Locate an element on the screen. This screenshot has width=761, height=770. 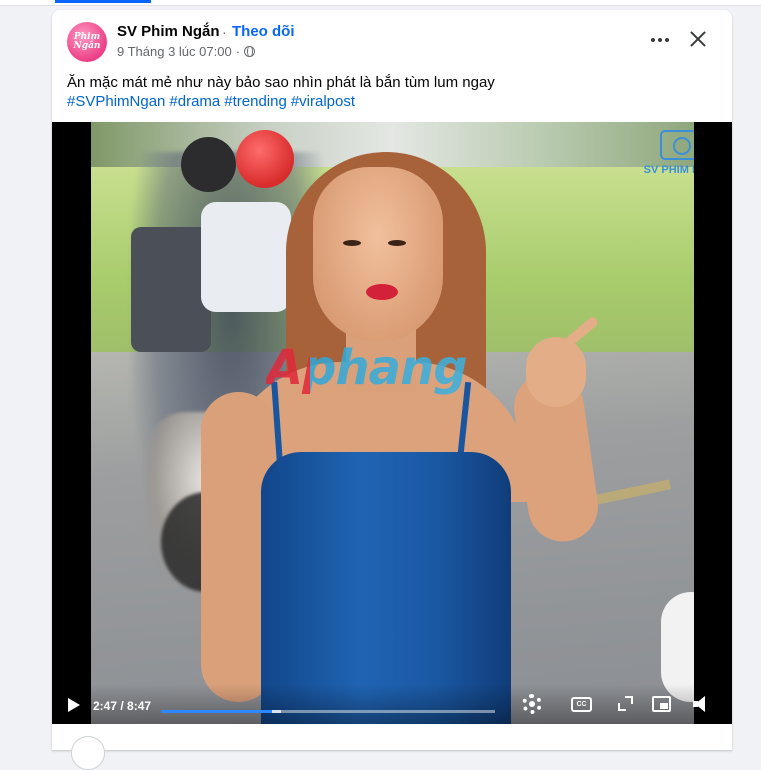
video-controls-bar: 2:47 / 8:47 CC is located at coordinates (392, 704).